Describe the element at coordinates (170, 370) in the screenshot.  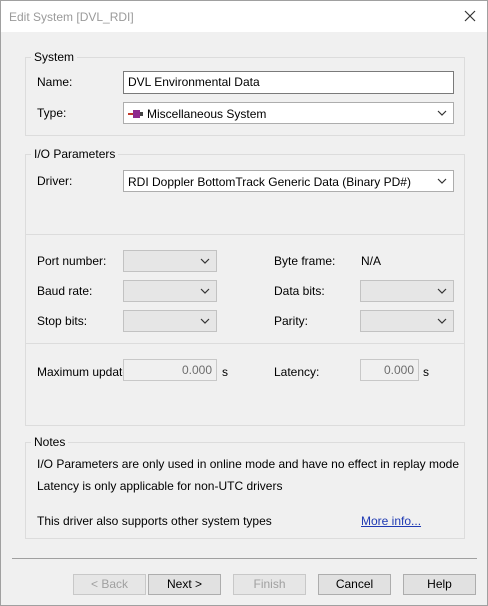
I see `max-update-rate-field: 0.000` at that location.